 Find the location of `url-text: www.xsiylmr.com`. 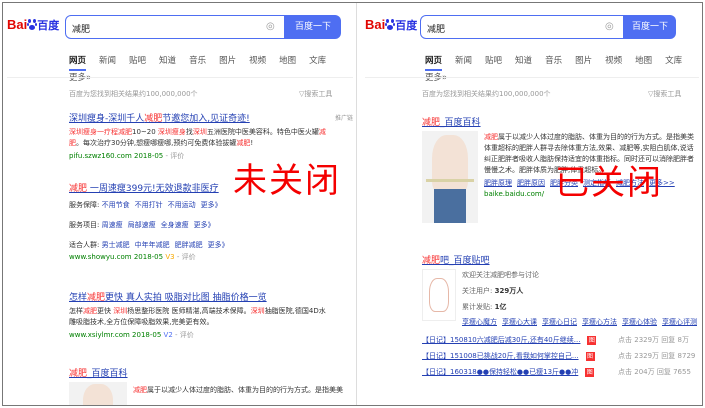

url-text: www.xsiylmr.com is located at coordinates (99, 335).